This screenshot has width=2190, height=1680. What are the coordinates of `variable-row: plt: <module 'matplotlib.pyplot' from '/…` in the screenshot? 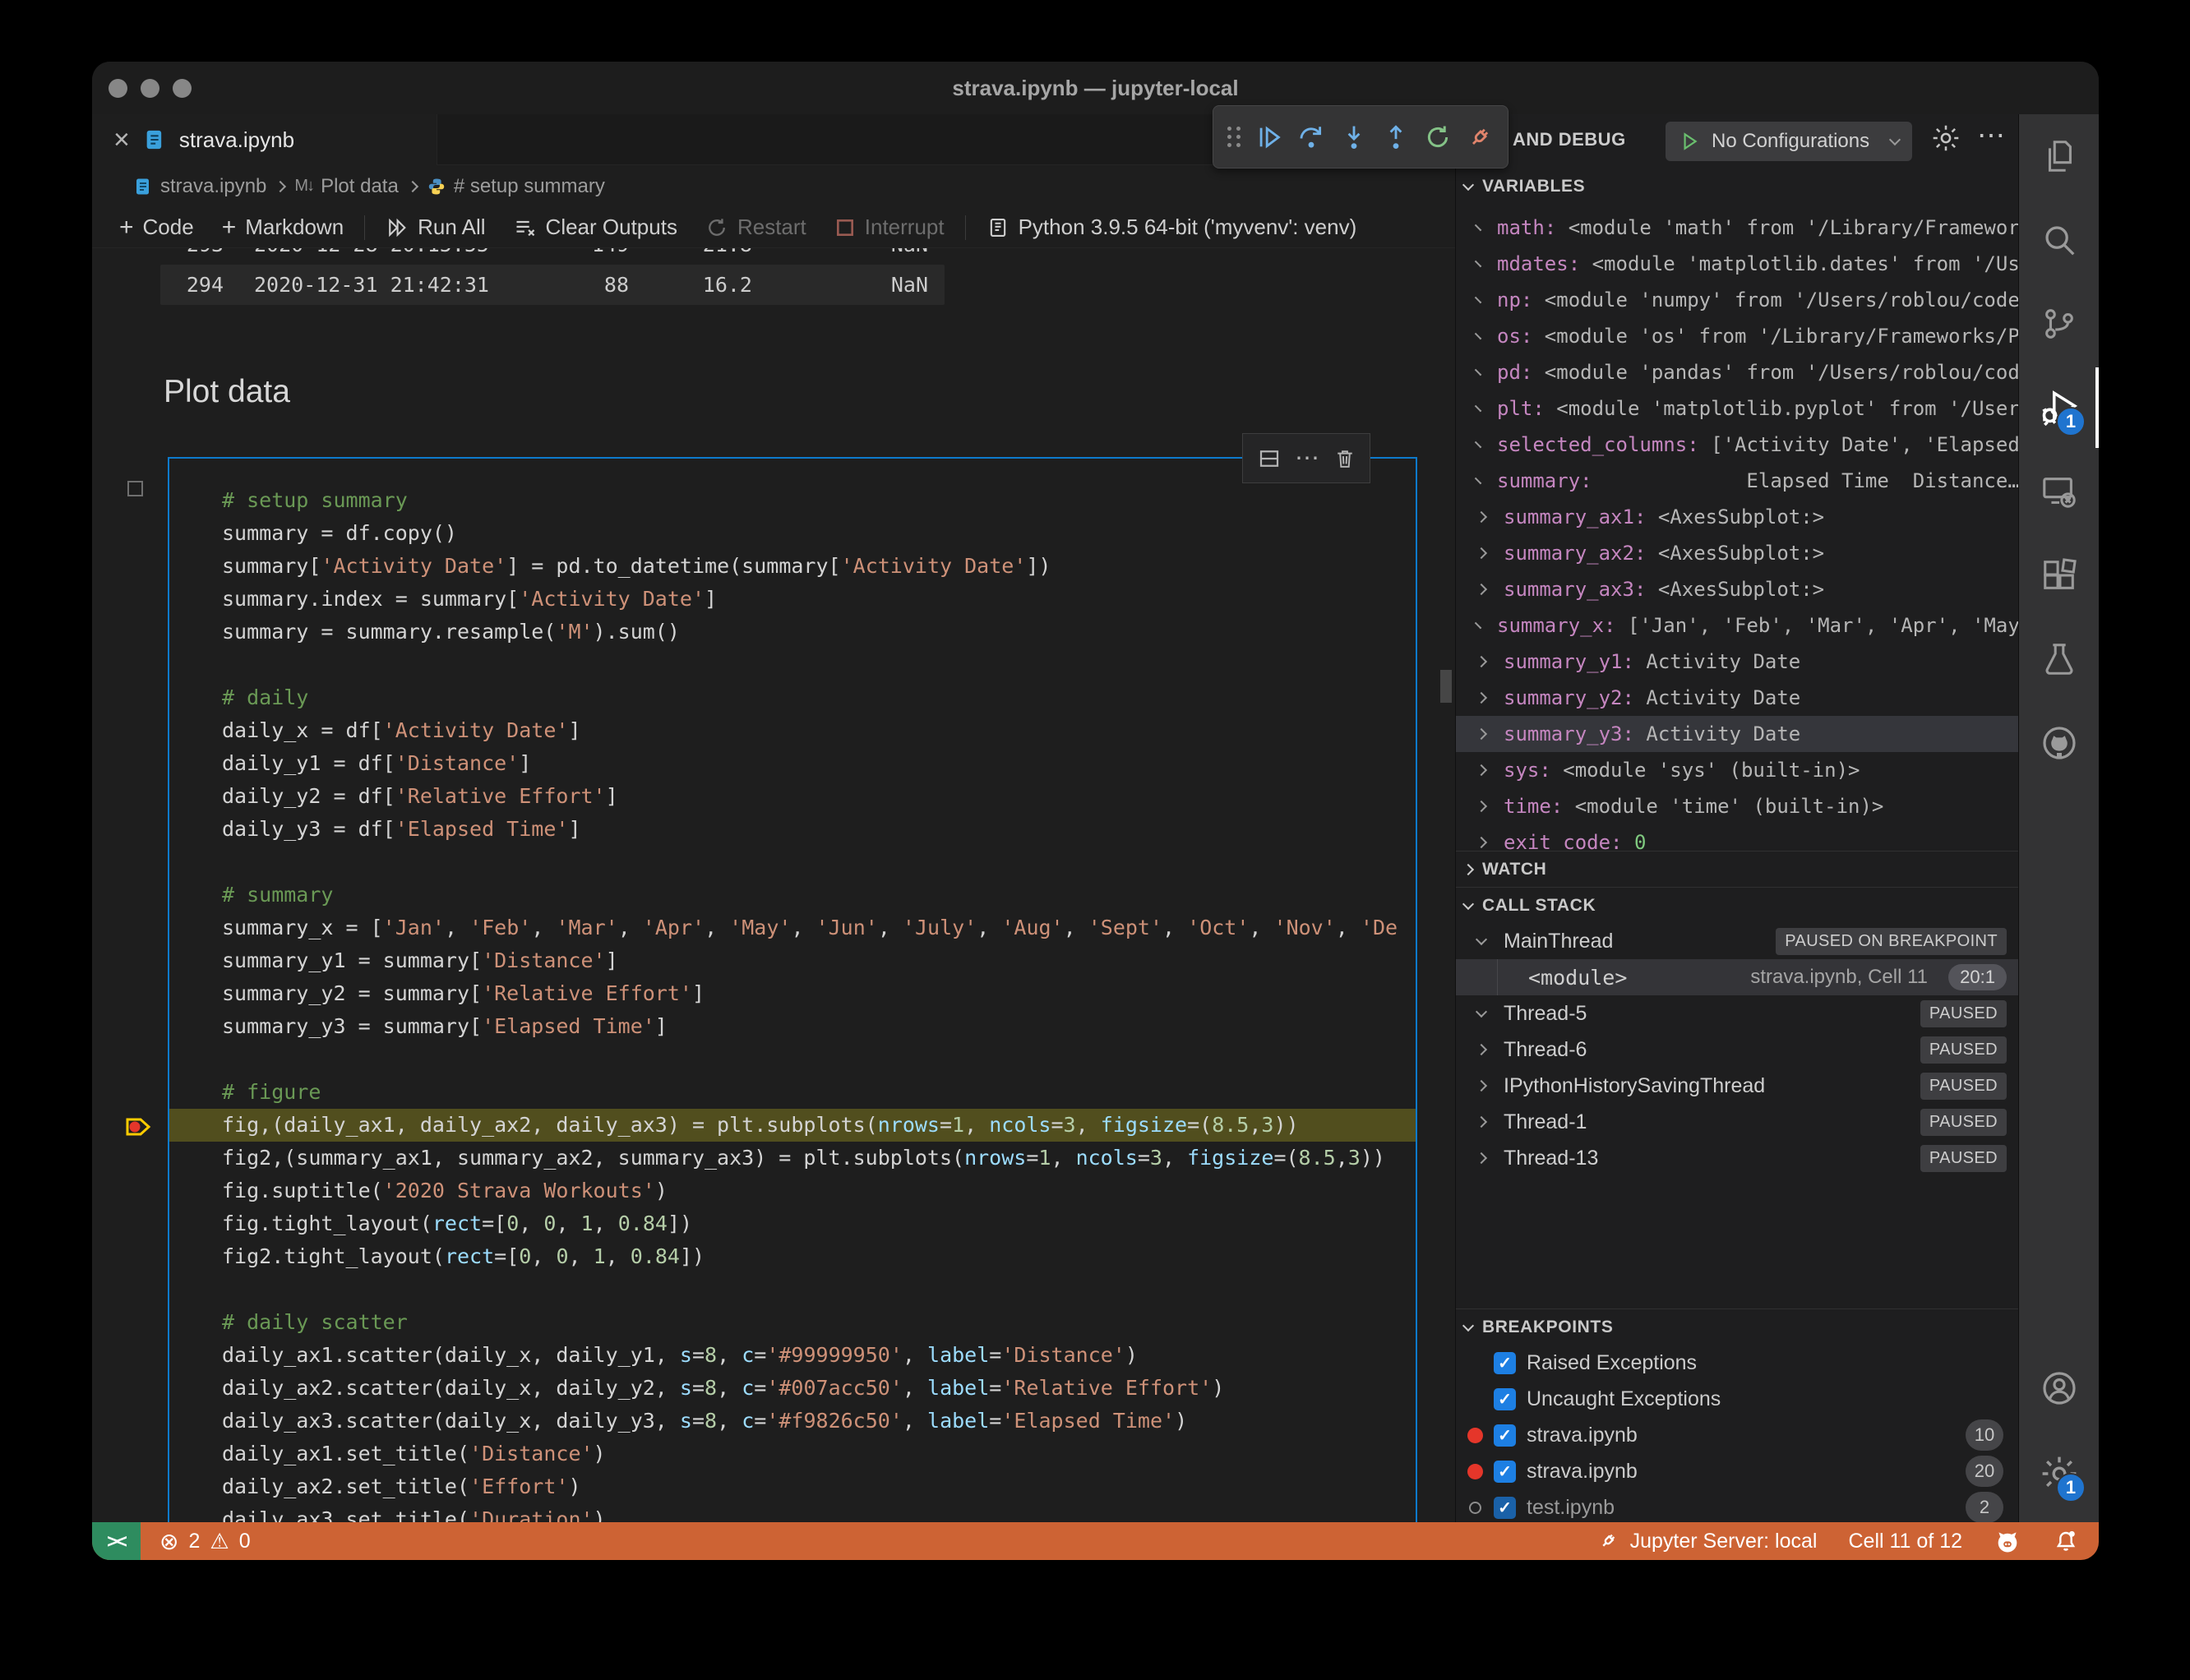 It's located at (1737, 408).